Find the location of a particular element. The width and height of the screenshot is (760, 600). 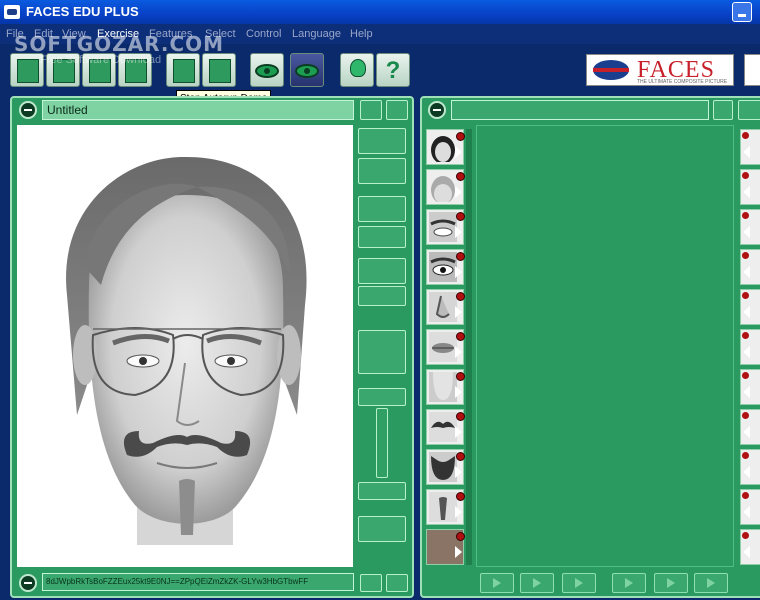

collapse-icon is located at coordinates (28, 110).